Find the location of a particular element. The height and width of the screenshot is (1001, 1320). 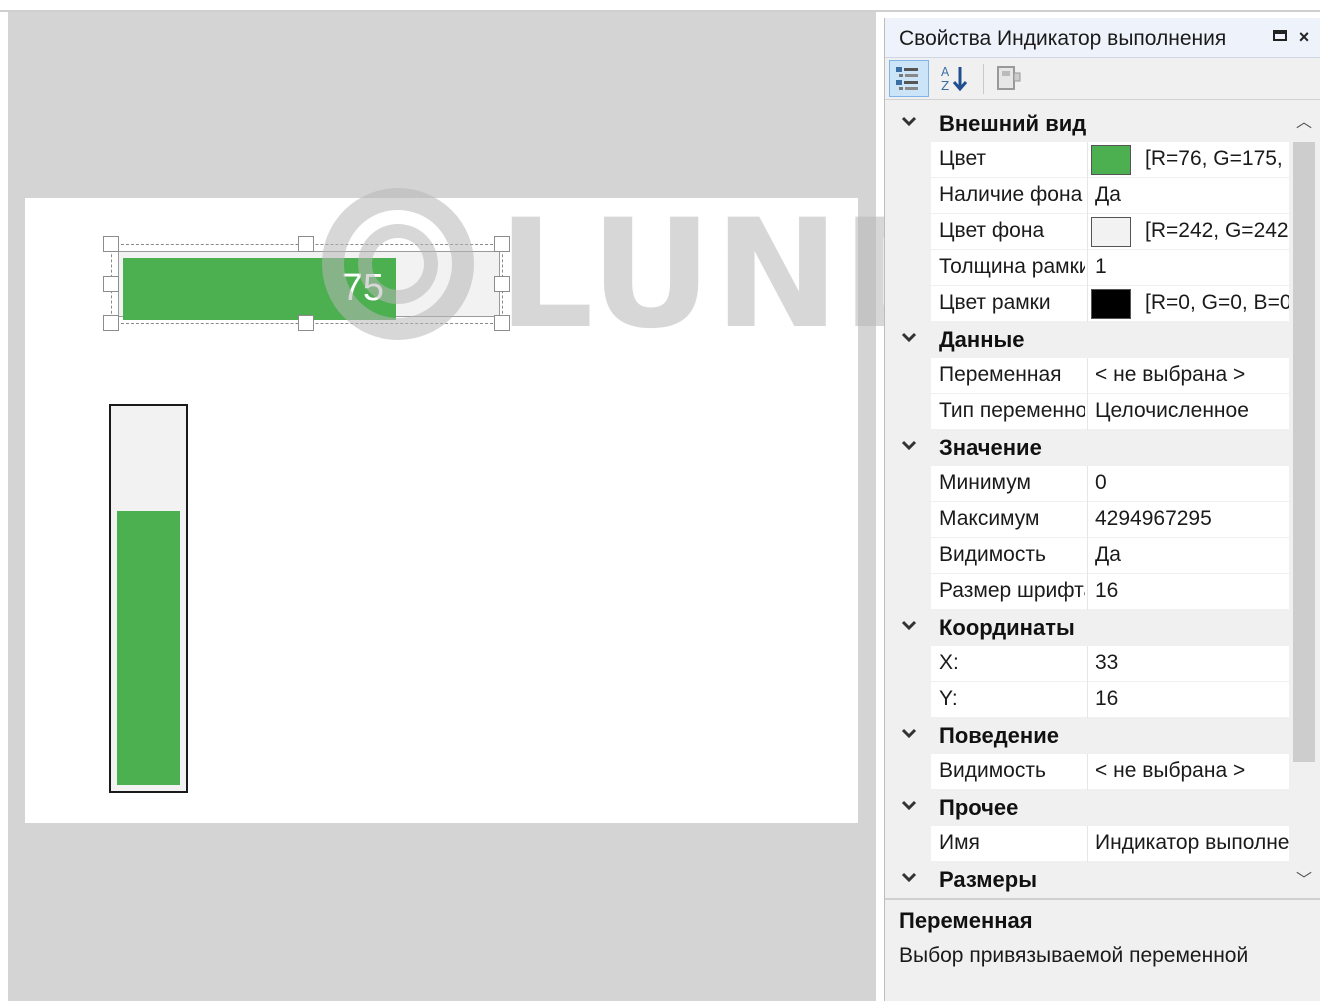

category-row: Поведение is located at coordinates (1088, 736).